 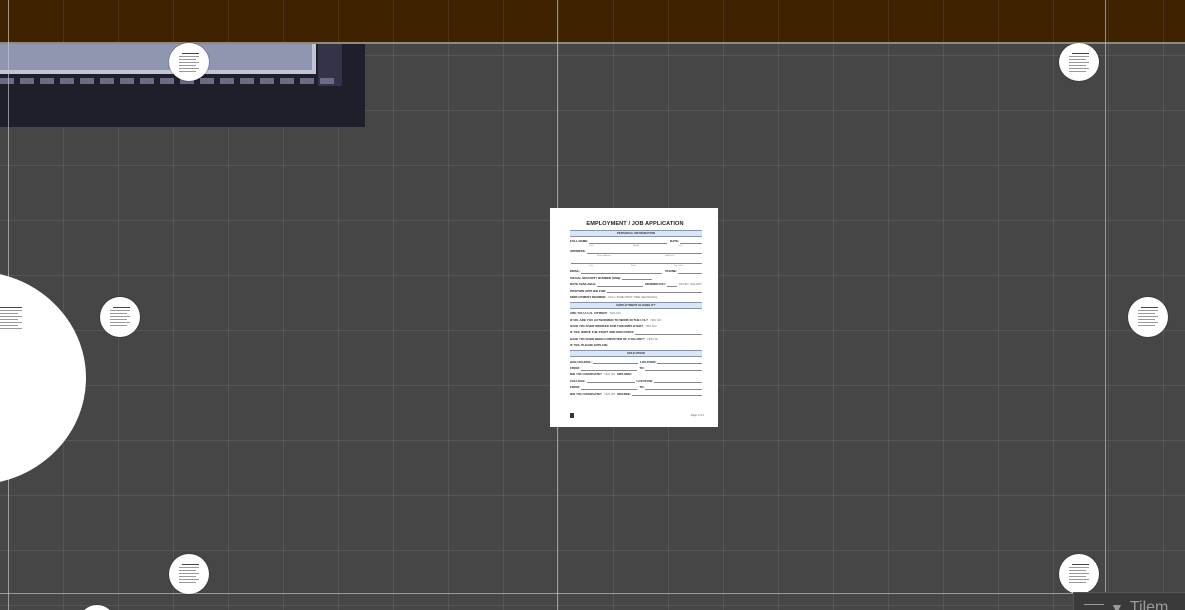 I want to click on college-from-line, so click(x=609, y=388).